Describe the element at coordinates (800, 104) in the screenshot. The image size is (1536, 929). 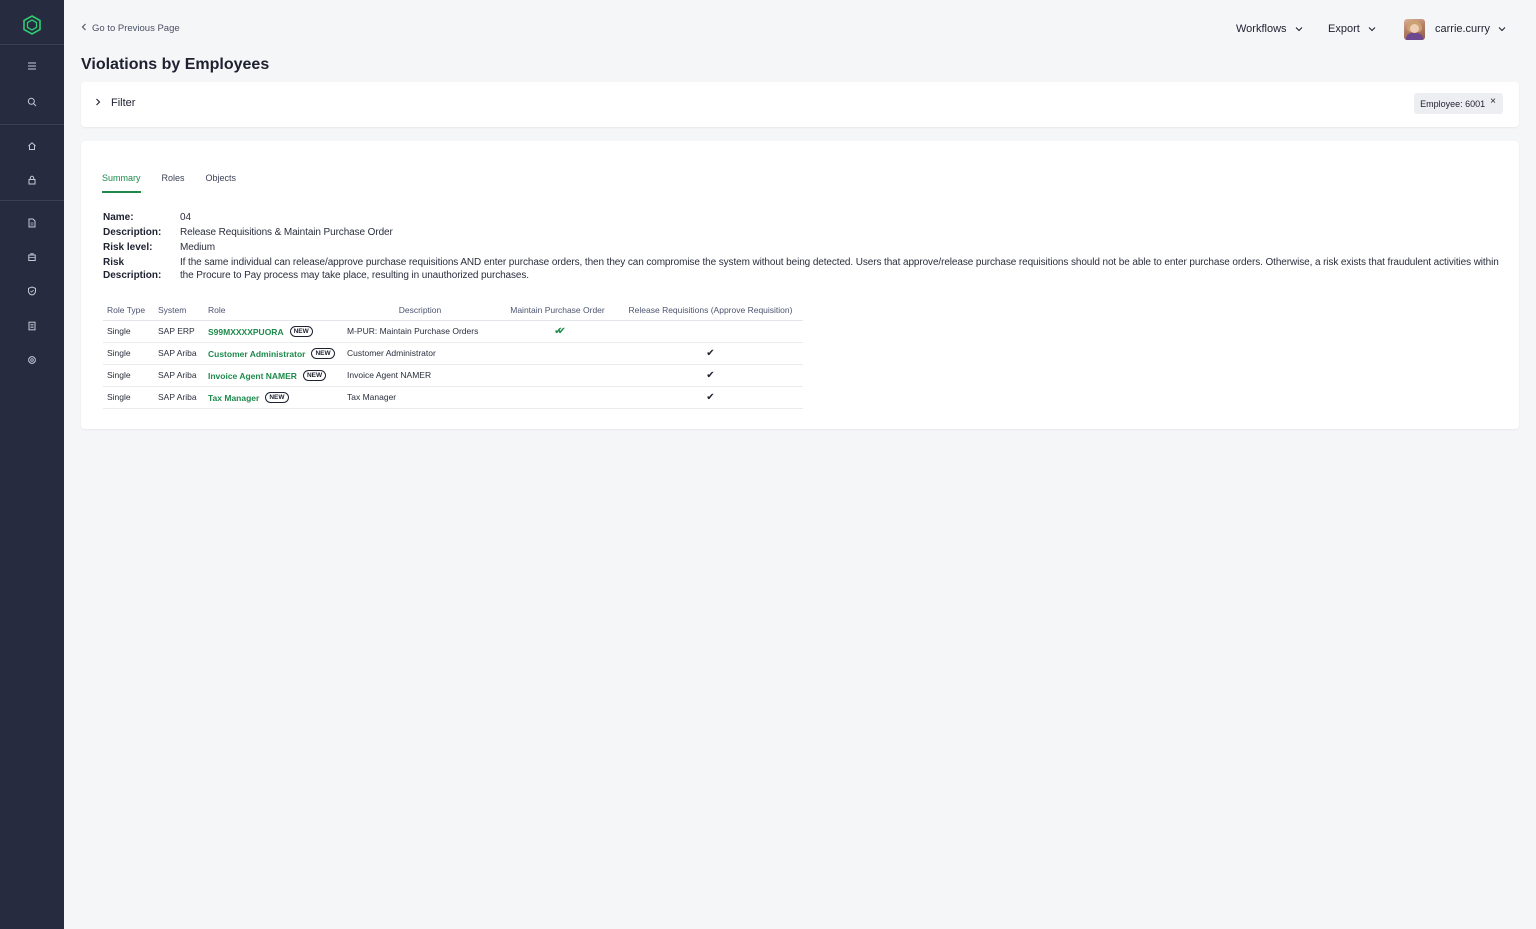
I see `filter-panel: Filter Employee: 6001 ×` at that location.